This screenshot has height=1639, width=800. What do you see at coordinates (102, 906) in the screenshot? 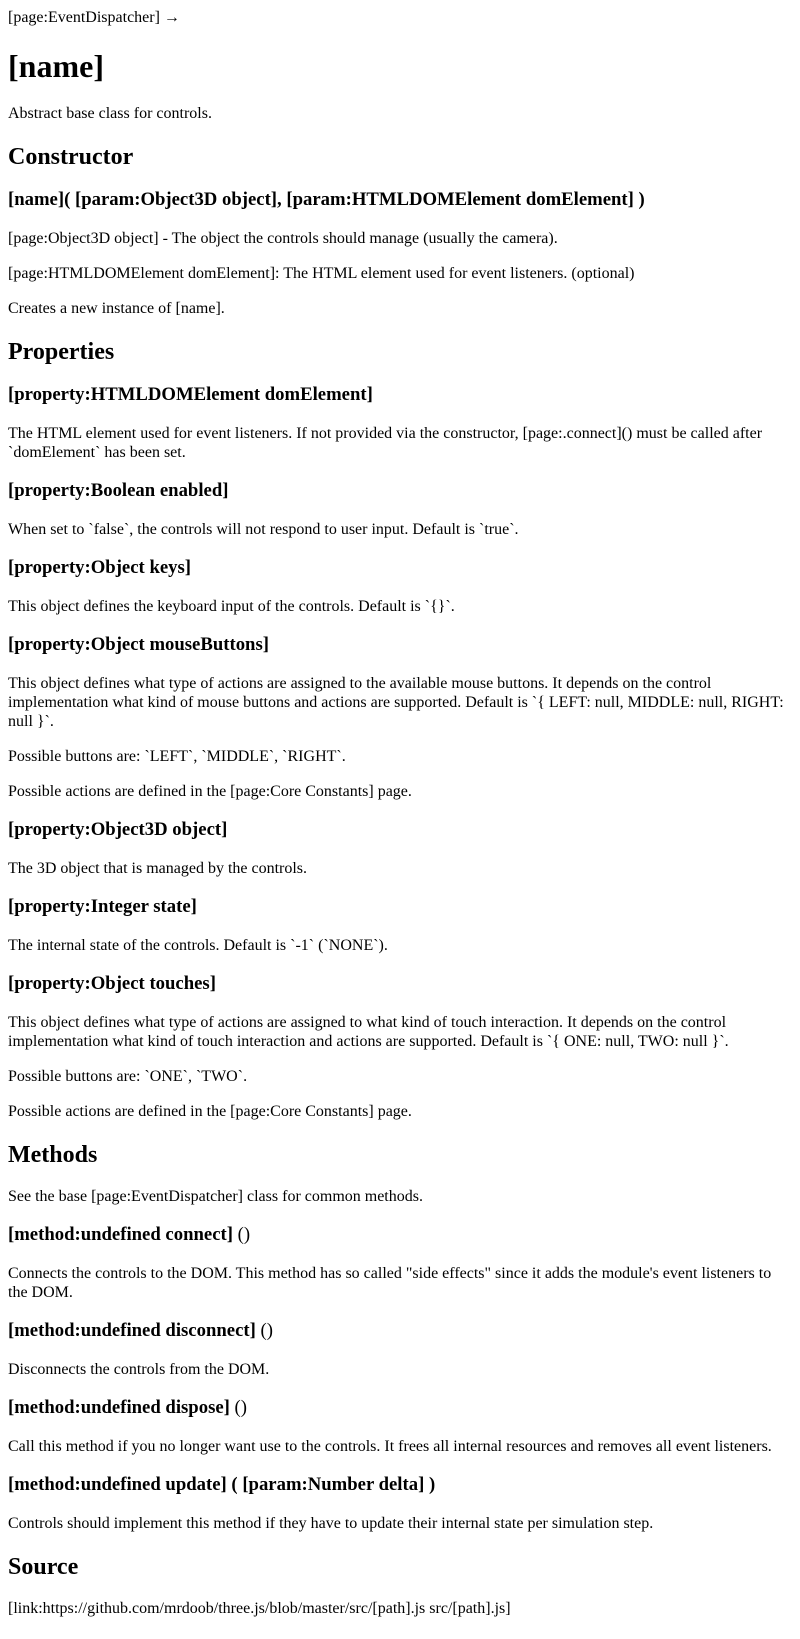
I see `property-name: [property:Integer state]` at bounding box center [102, 906].